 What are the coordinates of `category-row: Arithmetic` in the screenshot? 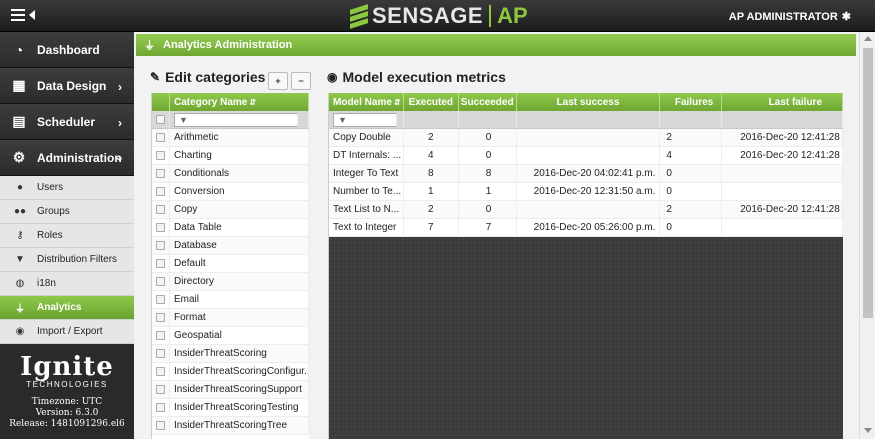 It's located at (230, 138).